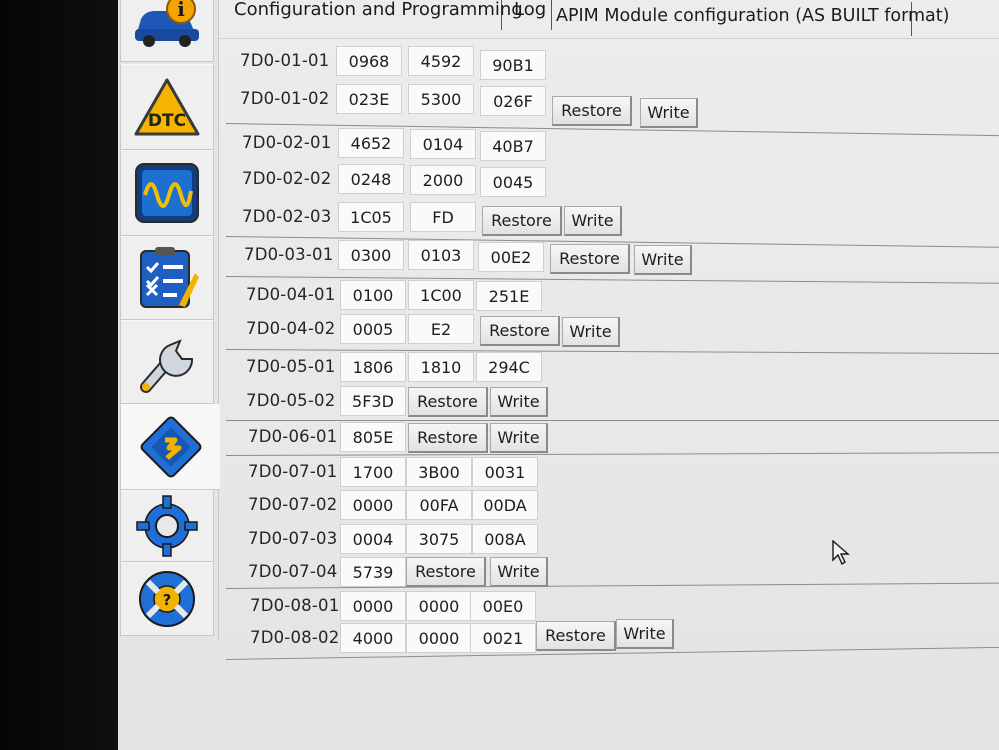  I want to click on row-address: 7D0-02-01, so click(287, 142).